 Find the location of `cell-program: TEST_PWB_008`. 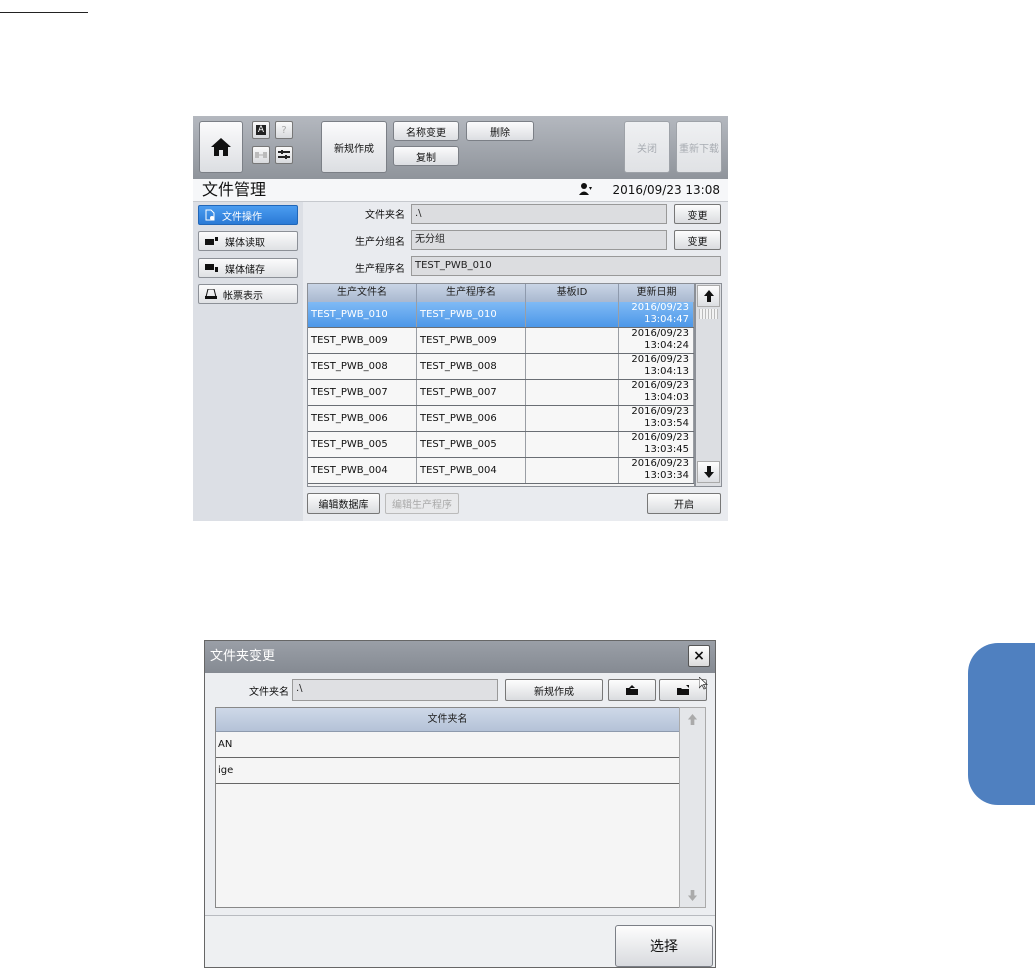

cell-program: TEST_PWB_008 is located at coordinates (471, 366).